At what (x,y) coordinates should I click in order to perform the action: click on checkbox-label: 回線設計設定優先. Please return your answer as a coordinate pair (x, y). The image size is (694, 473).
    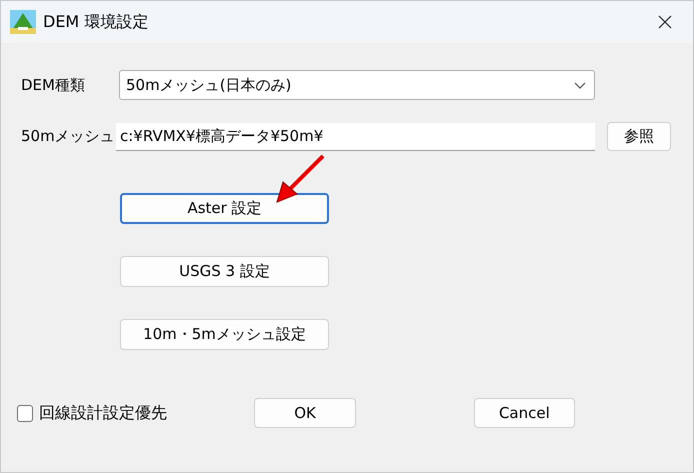
    Looking at the image, I should click on (103, 413).